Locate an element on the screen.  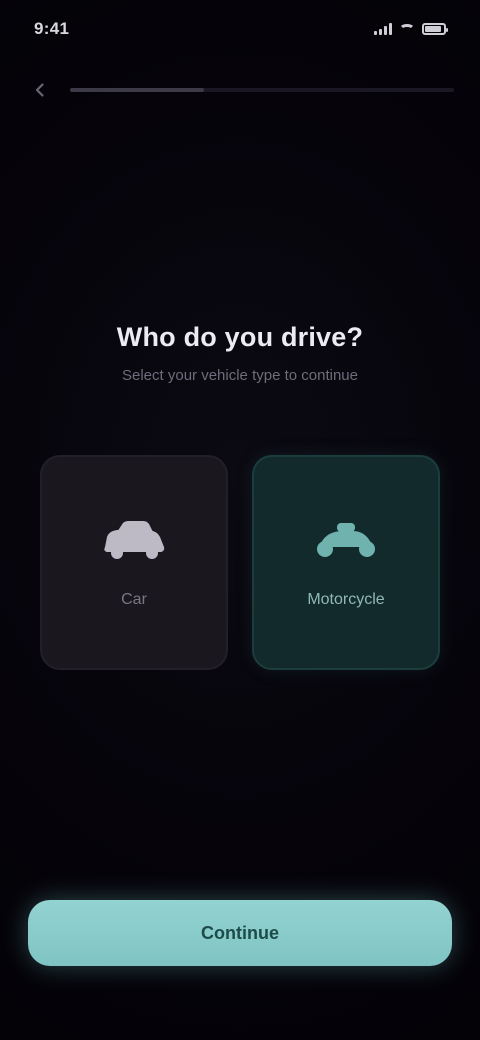
status-icons is located at coordinates (411, 29).